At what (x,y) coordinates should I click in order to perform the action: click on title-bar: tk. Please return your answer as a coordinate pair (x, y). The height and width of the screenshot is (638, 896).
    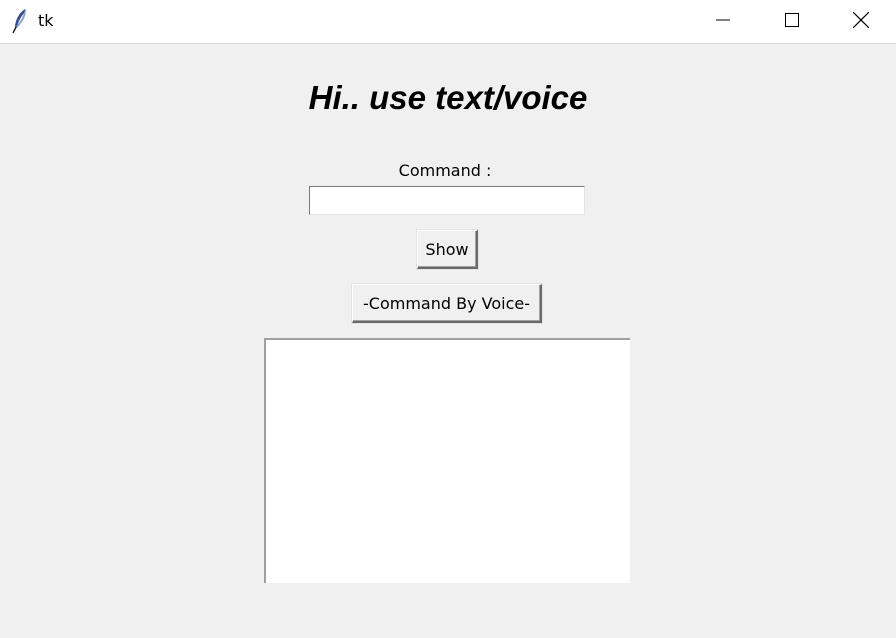
    Looking at the image, I should click on (448, 22).